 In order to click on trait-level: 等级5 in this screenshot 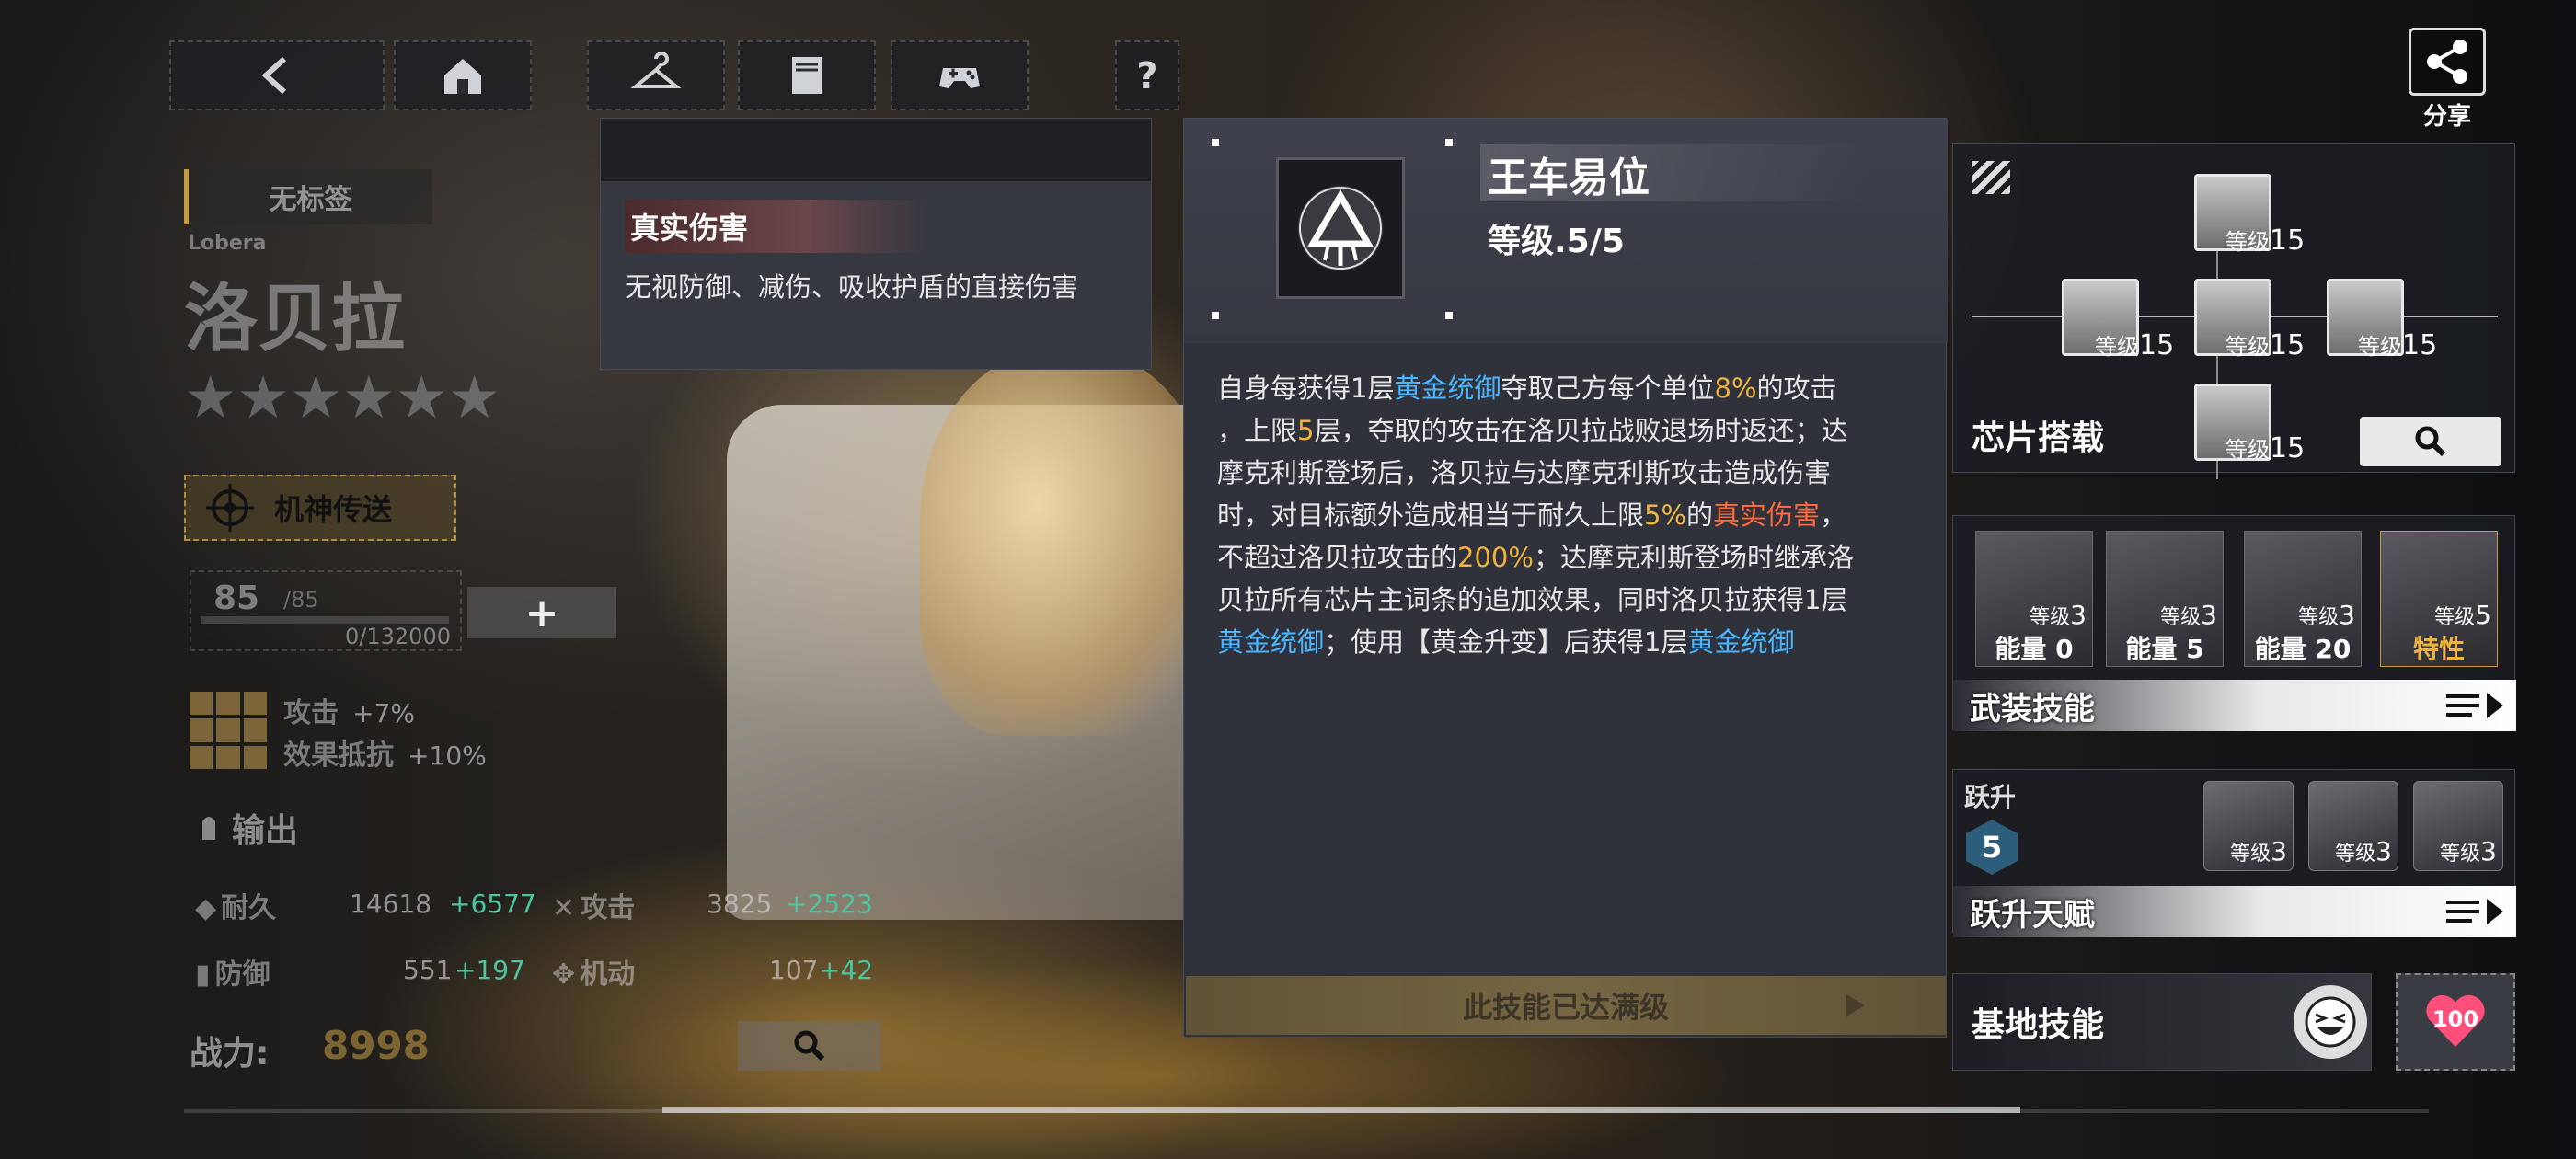, I will do `click(2462, 615)`.